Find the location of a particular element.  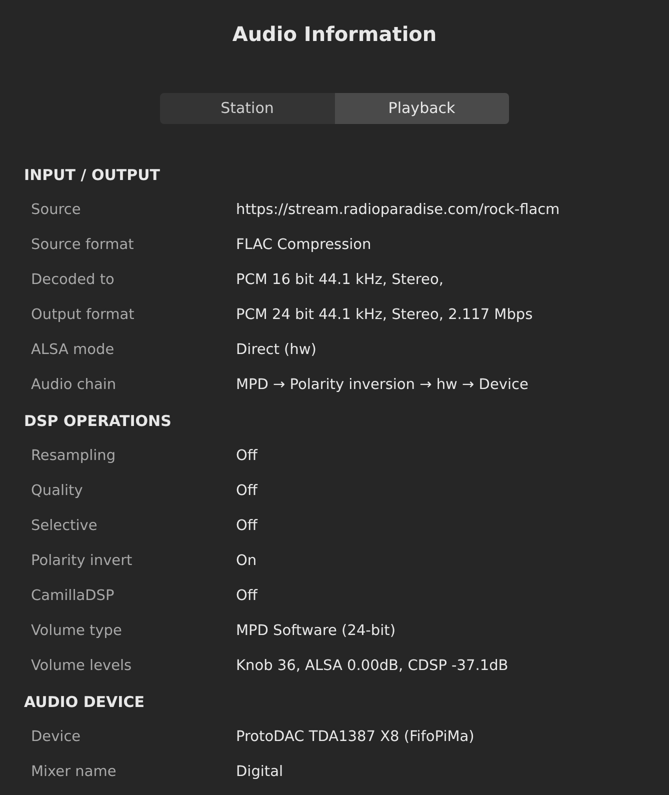

field-value: Direct (hw) is located at coordinates (276, 350).